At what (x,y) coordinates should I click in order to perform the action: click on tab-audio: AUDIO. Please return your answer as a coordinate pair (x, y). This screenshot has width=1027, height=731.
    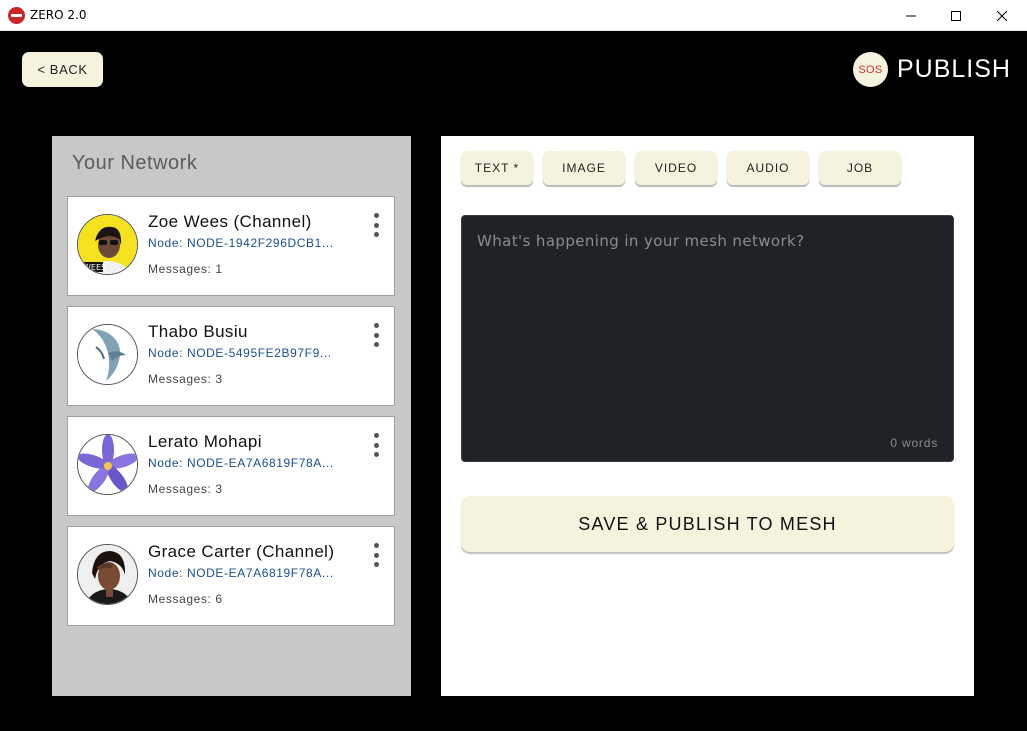
    Looking at the image, I should click on (768, 168).